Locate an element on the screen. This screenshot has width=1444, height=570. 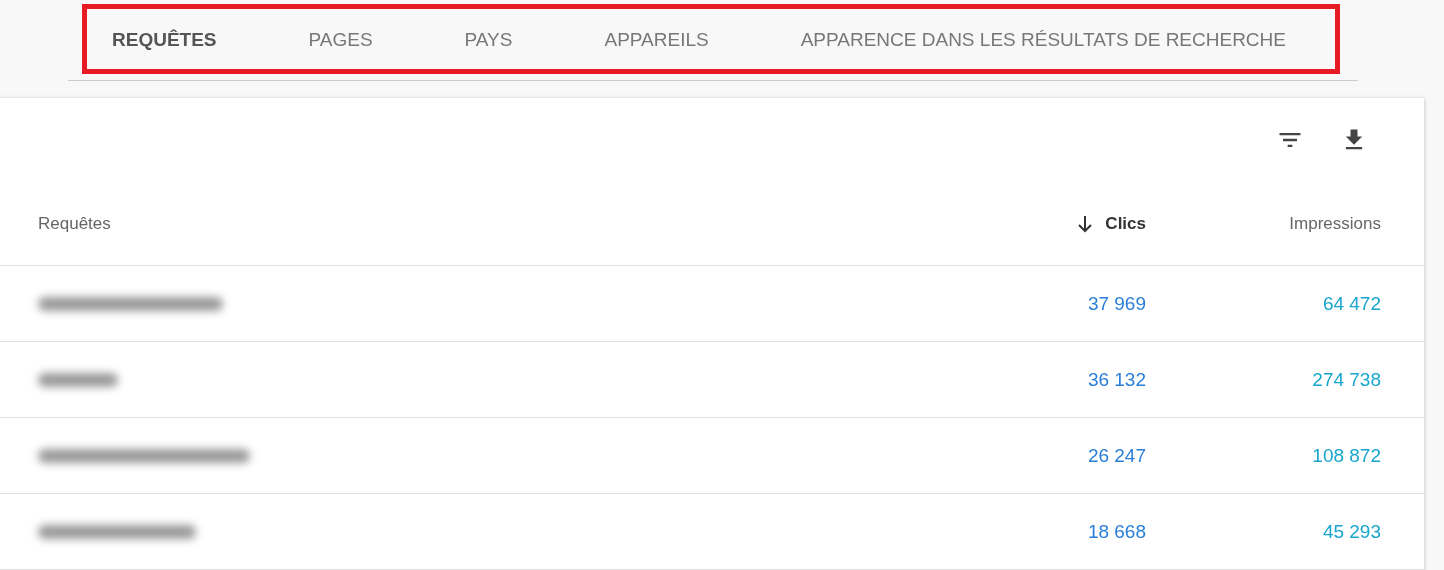
column-header: Clics is located at coordinates (1111, 223).